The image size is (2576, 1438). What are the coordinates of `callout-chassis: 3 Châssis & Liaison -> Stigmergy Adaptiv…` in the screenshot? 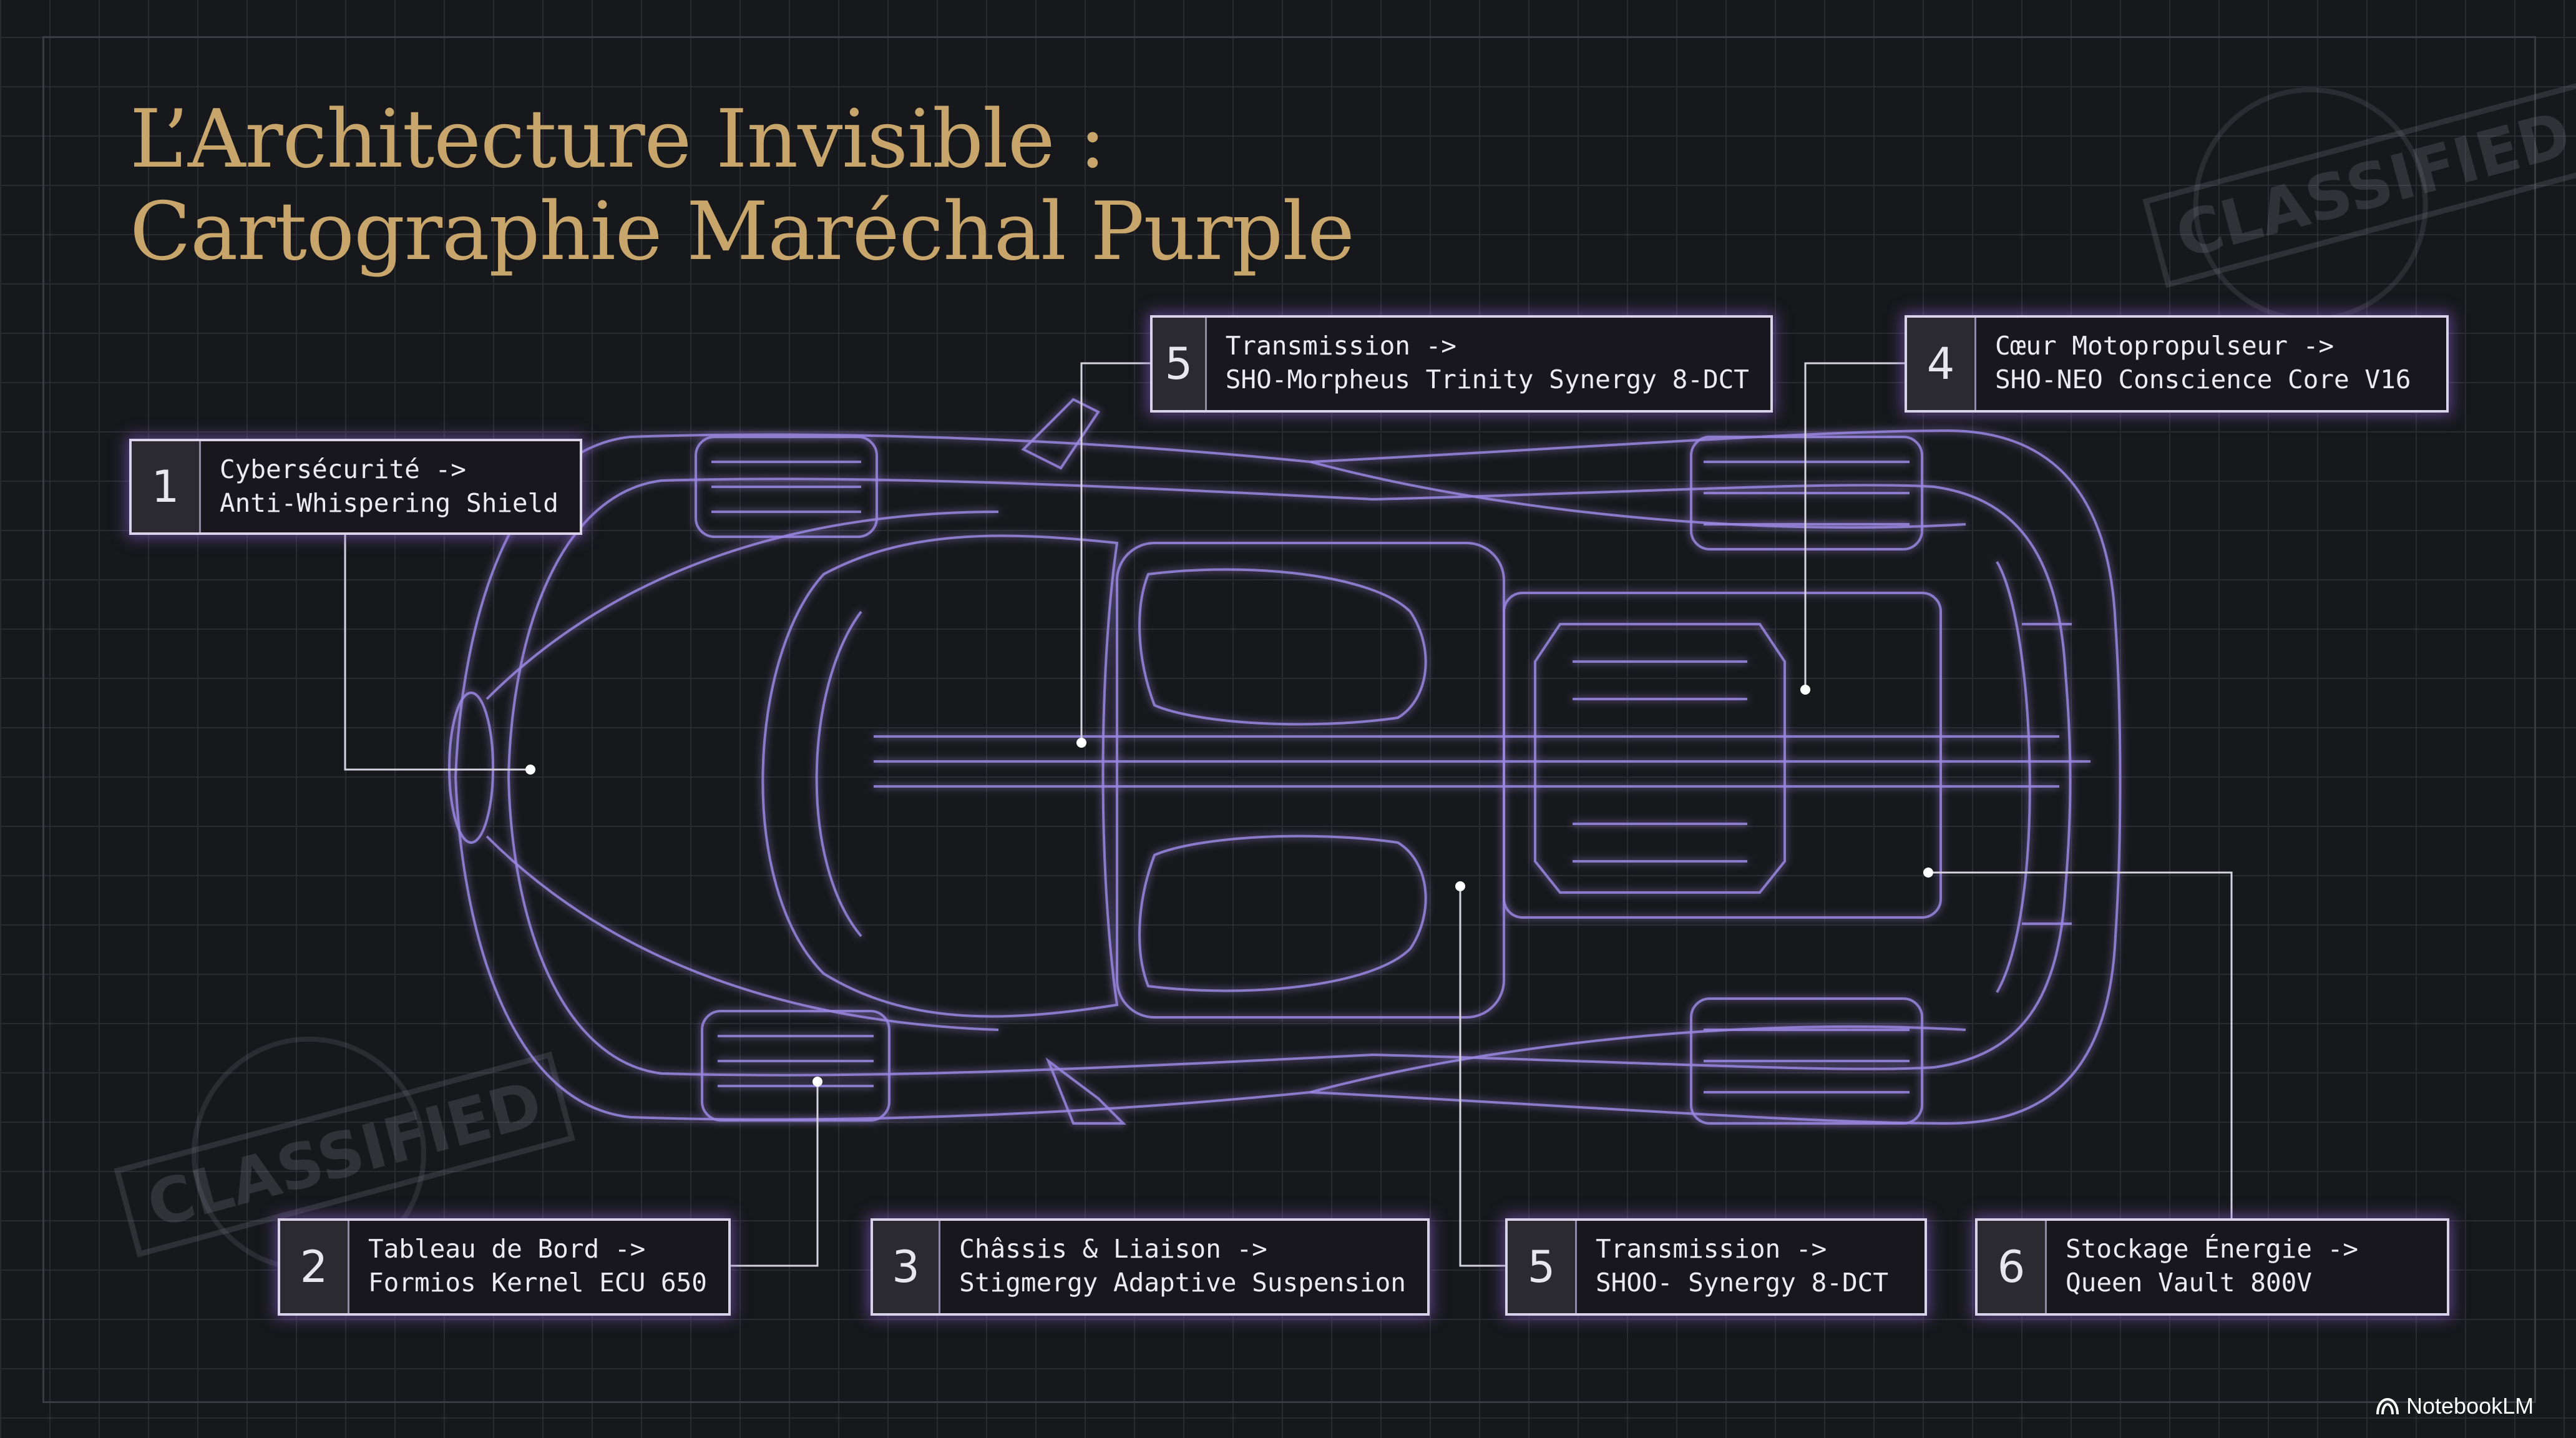 It's located at (1150, 1267).